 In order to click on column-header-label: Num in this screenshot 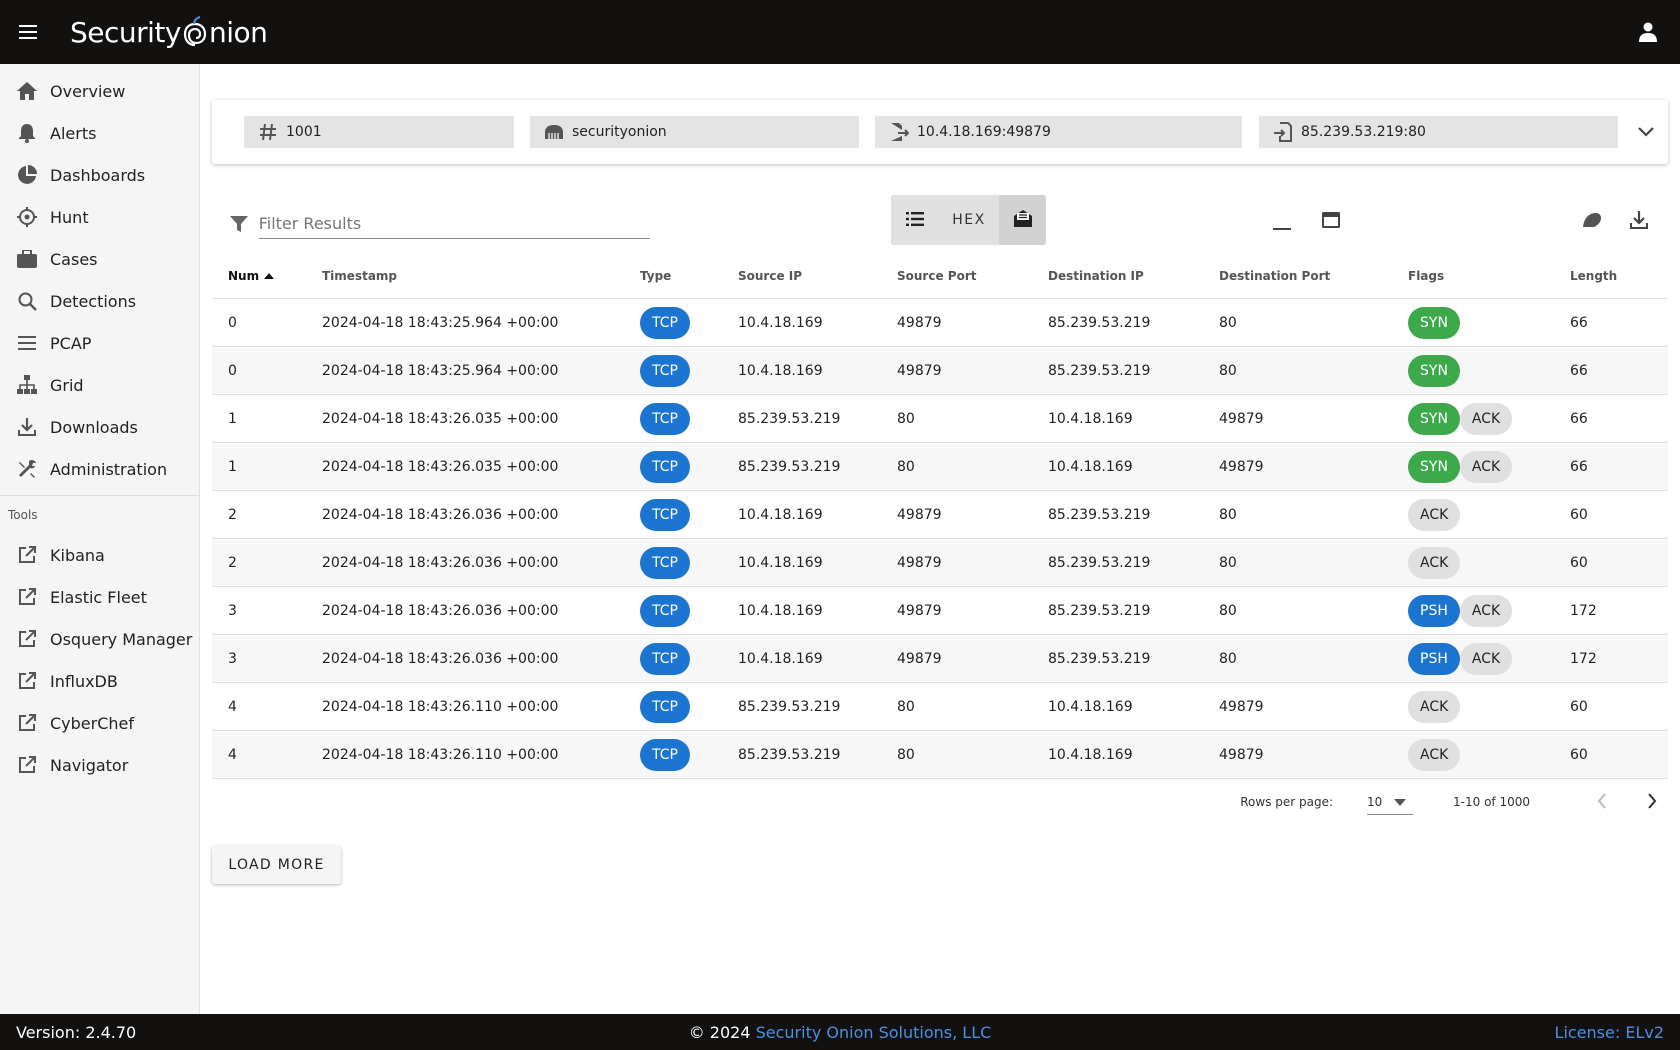, I will do `click(244, 276)`.